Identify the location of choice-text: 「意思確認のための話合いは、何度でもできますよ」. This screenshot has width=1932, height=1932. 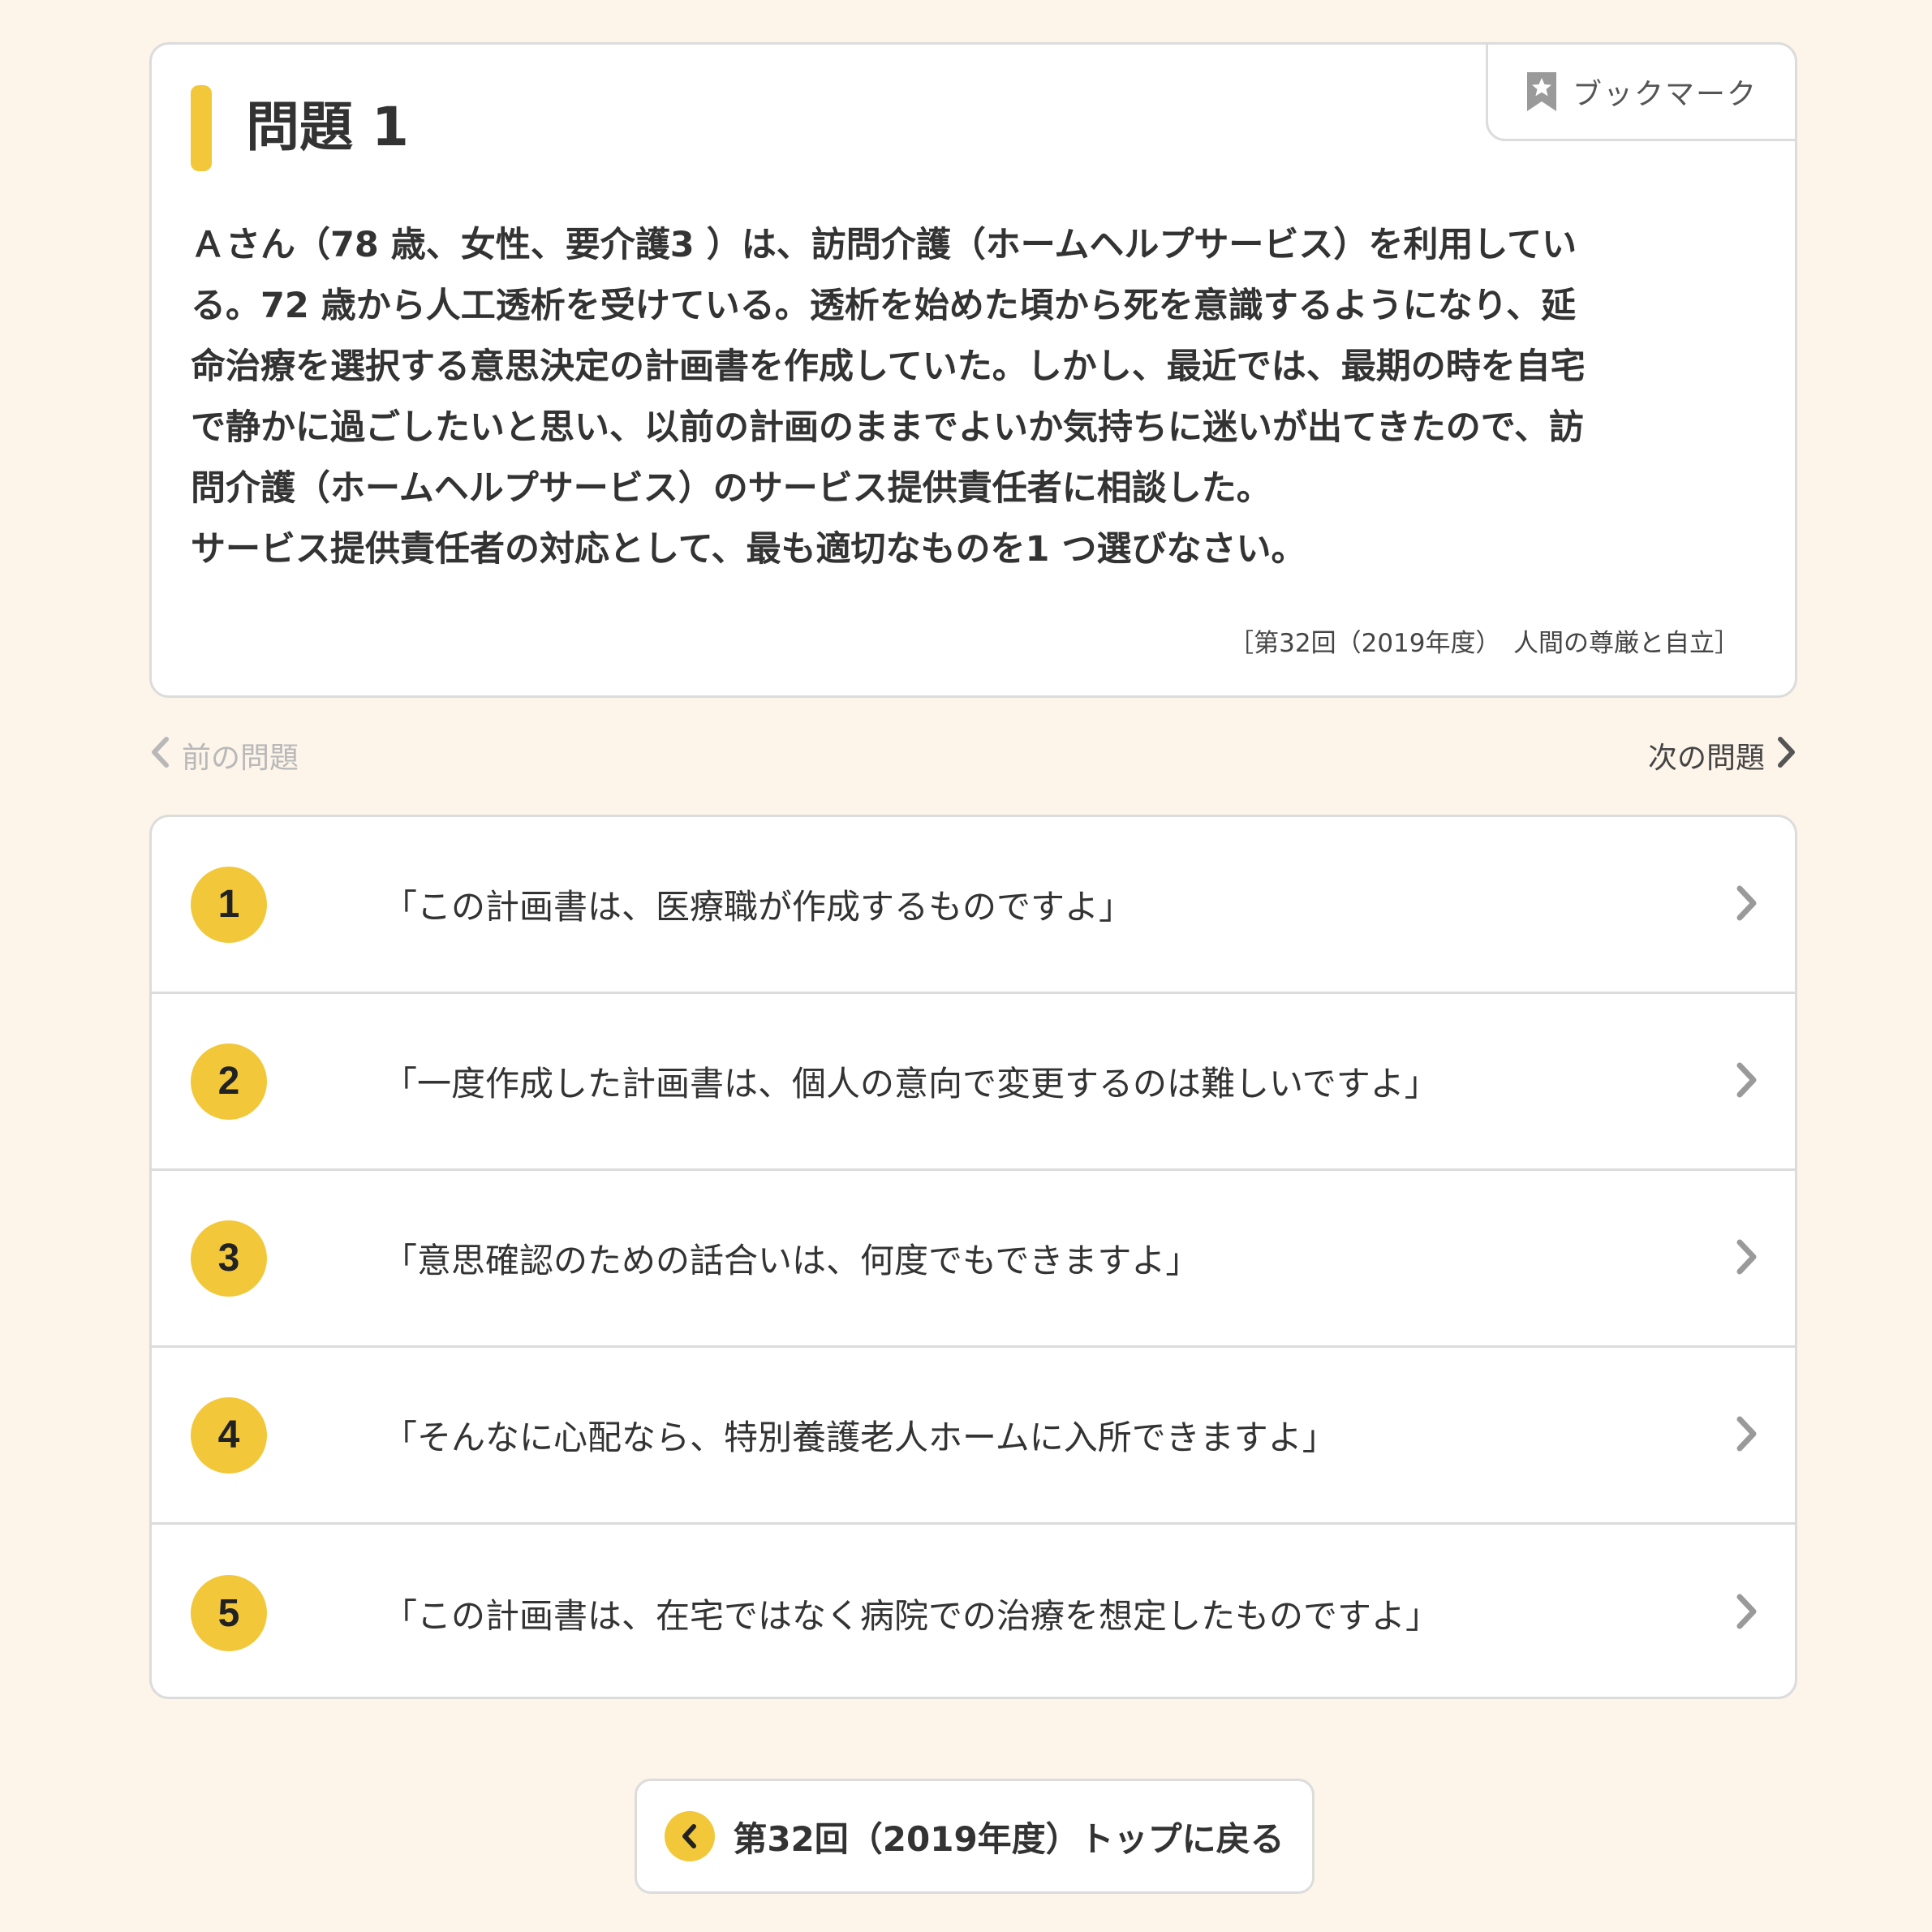
(791, 1260).